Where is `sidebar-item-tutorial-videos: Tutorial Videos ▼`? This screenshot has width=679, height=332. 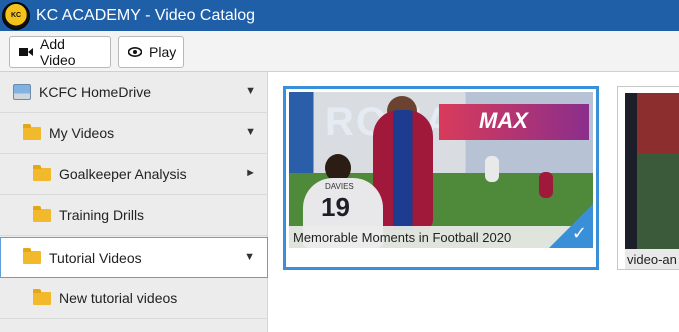
sidebar-item-tutorial-videos: Tutorial Videos ▼ is located at coordinates (134, 257).